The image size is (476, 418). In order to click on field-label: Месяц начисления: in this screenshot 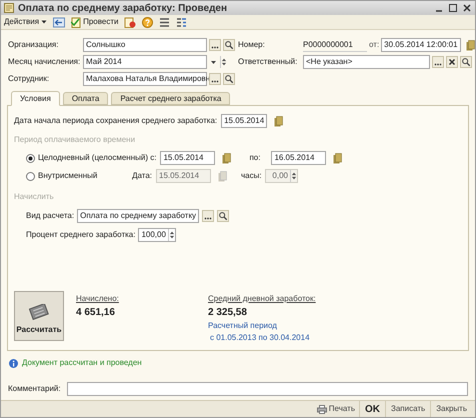, I will do `click(44, 62)`.